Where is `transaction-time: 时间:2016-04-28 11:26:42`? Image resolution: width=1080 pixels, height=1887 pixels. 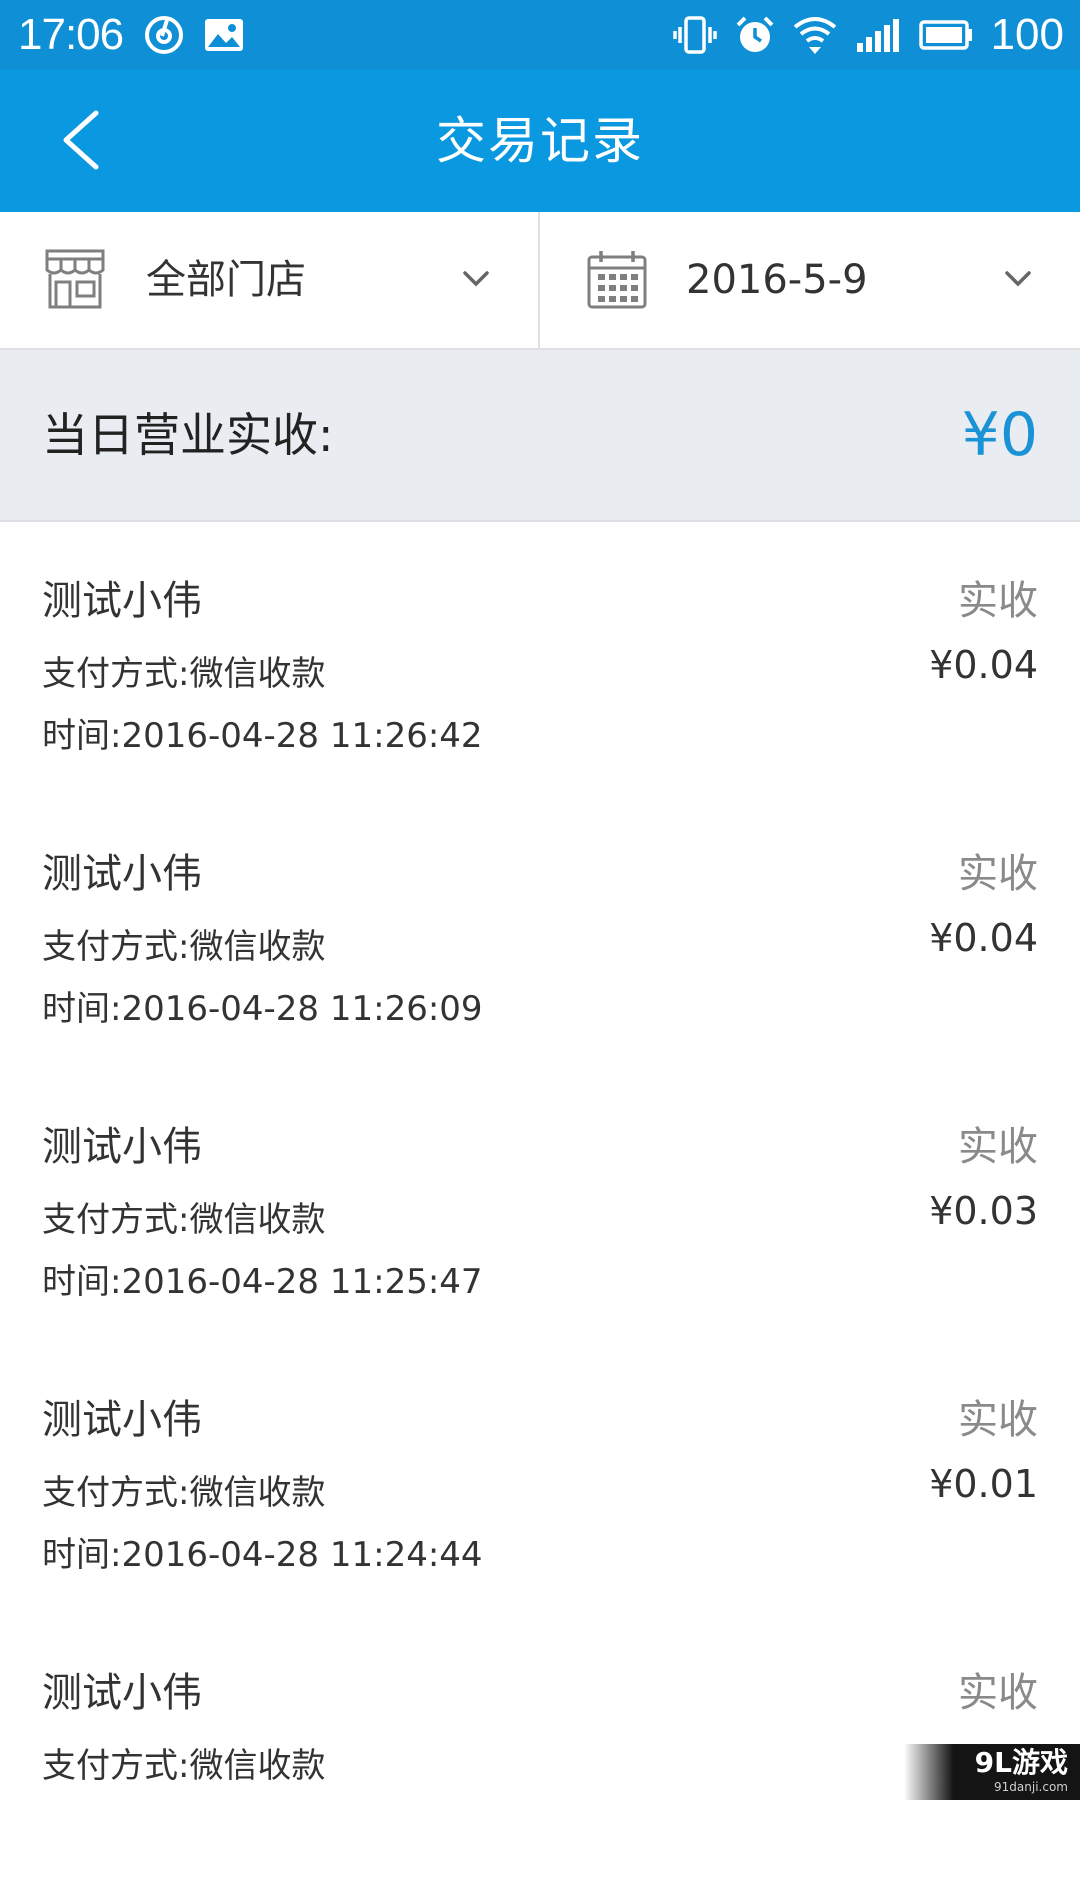
transaction-time: 时间:2016-04-28 11:26:42 is located at coordinates (262, 736).